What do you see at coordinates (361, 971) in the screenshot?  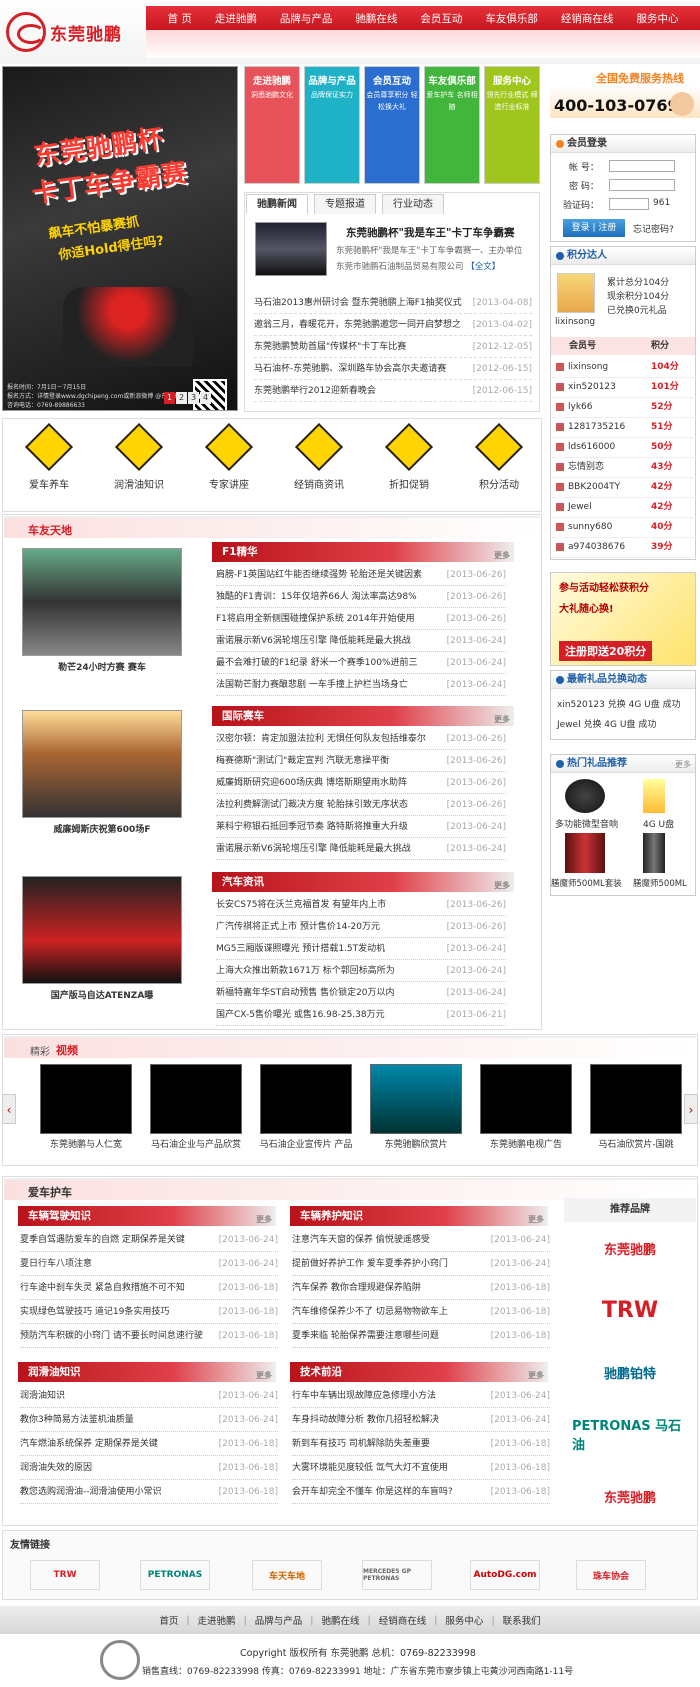 I see `club-list-item: 上海大众推出新款1671万 标个郭回标高所为 [2013-06-24]` at bounding box center [361, 971].